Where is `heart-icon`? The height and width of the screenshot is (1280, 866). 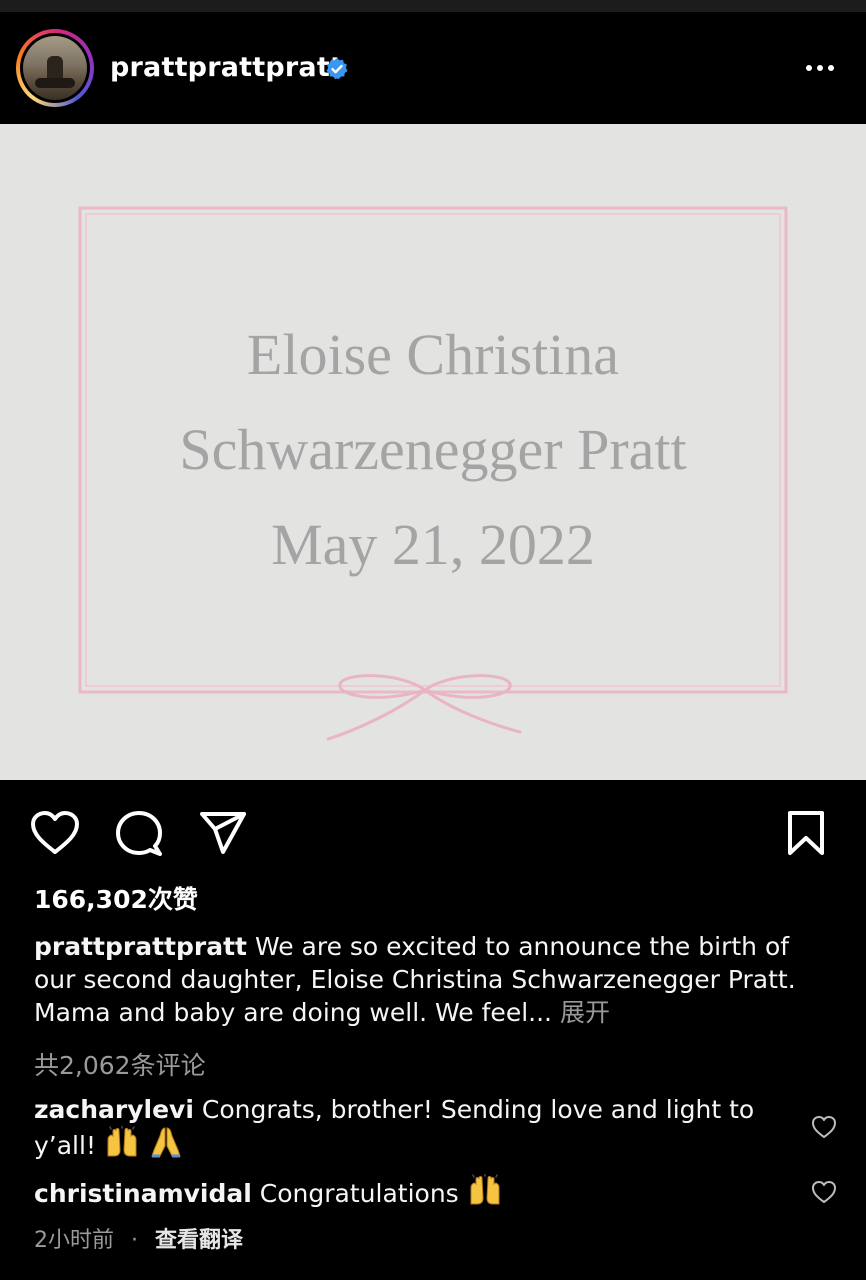
heart-icon is located at coordinates (55, 833).